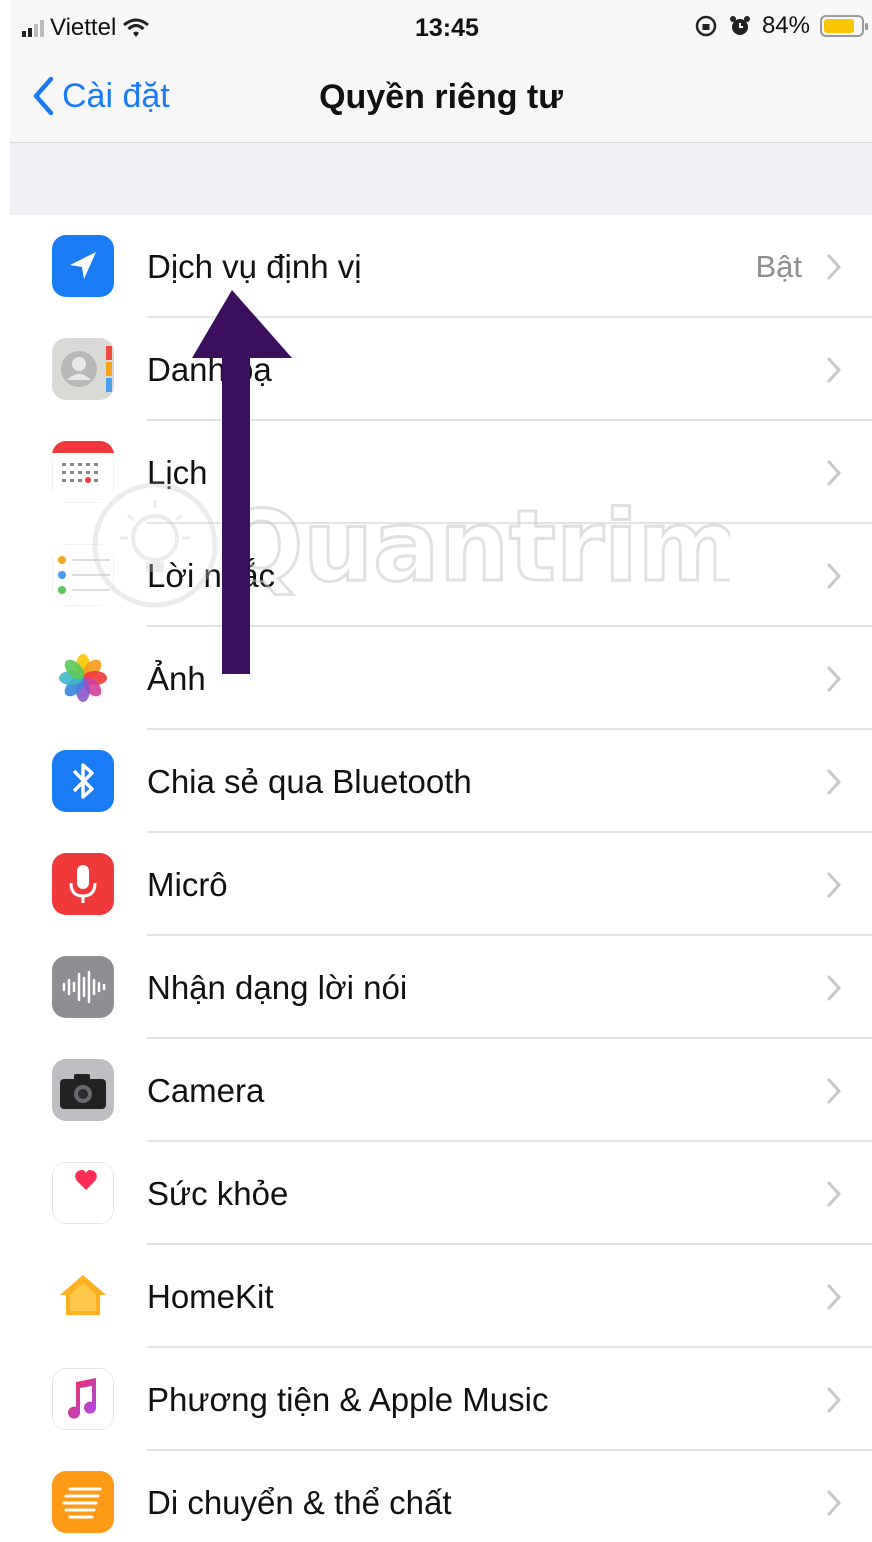 This screenshot has height=1542, width=872. What do you see at coordinates (83, 884) in the screenshot?
I see `microphone-icon` at bounding box center [83, 884].